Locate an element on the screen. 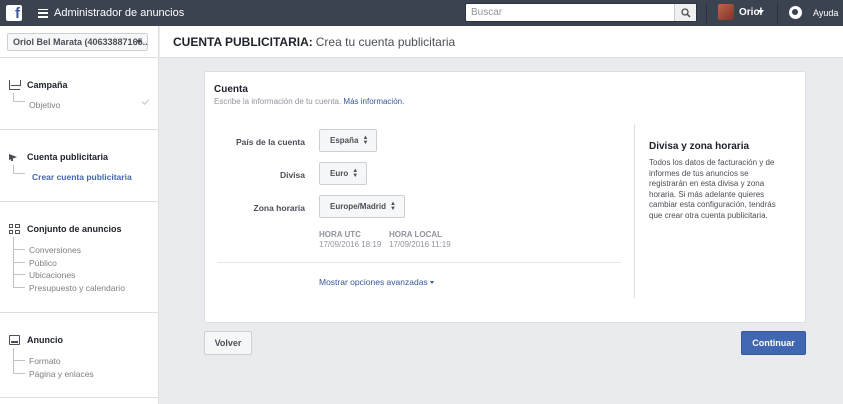 This screenshot has width=843, height=404. sidebar-section-label: Campaña is located at coordinates (47, 85).